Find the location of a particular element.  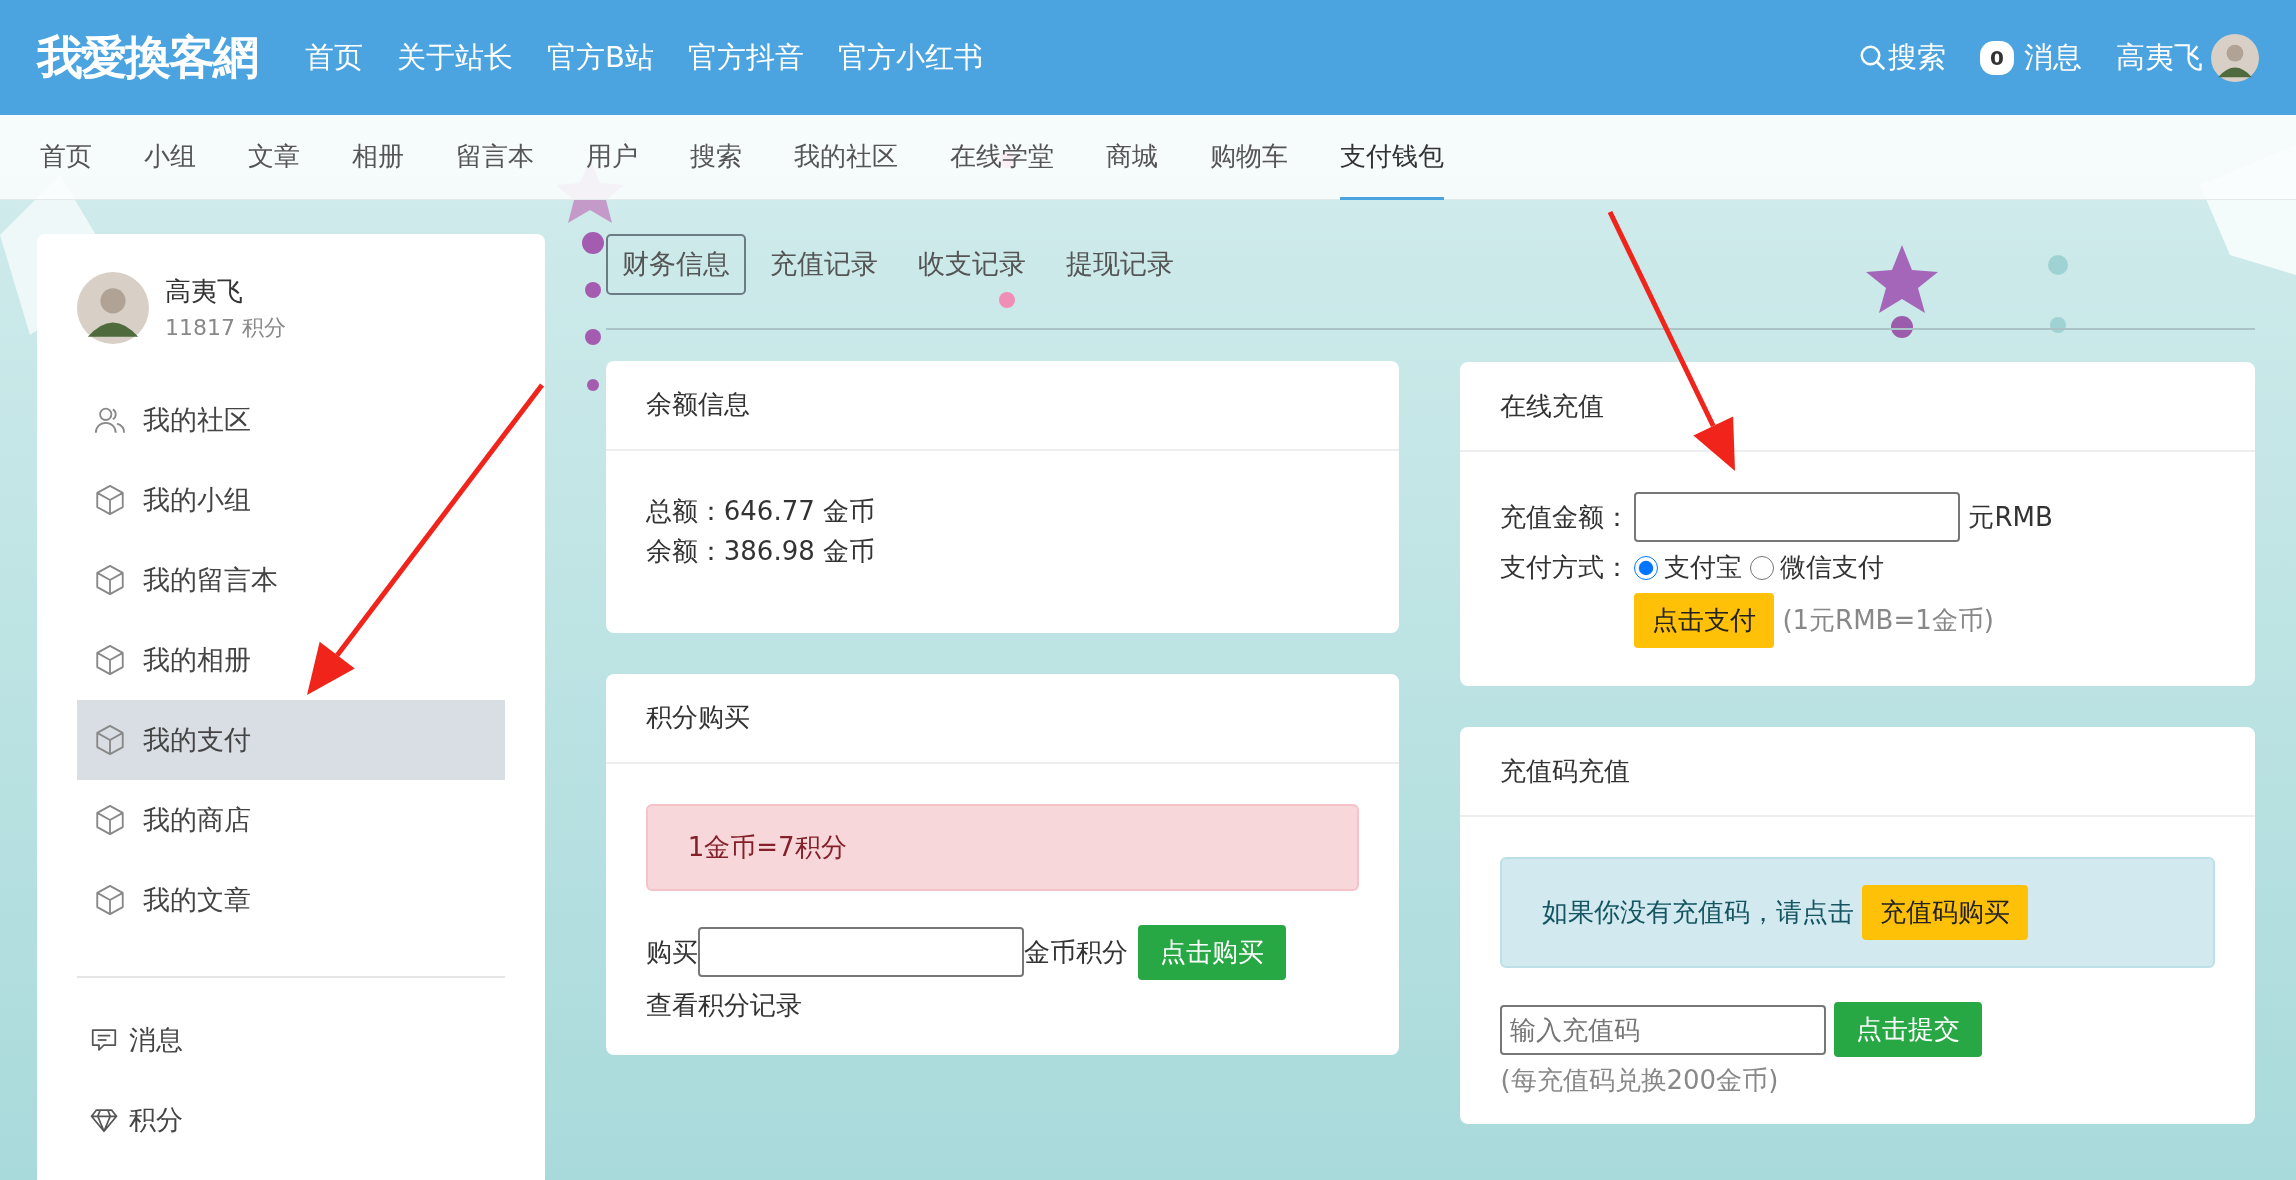

pay-button: 点击支付 is located at coordinates (1704, 620).